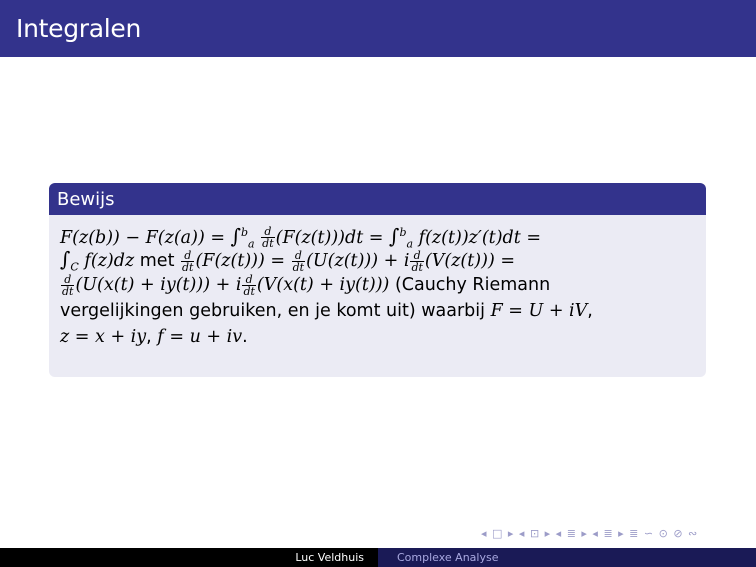 This screenshot has height=567, width=756. What do you see at coordinates (589, 533) in the screenshot?
I see `beamer-navigation-icons: ◂ □ ▸ ◂ ⊡ ▸ ◂ ≣ ▸ ◂ ≣ ▸ ≣ ∽ ⊙ ⊘ ∾` at bounding box center [589, 533].